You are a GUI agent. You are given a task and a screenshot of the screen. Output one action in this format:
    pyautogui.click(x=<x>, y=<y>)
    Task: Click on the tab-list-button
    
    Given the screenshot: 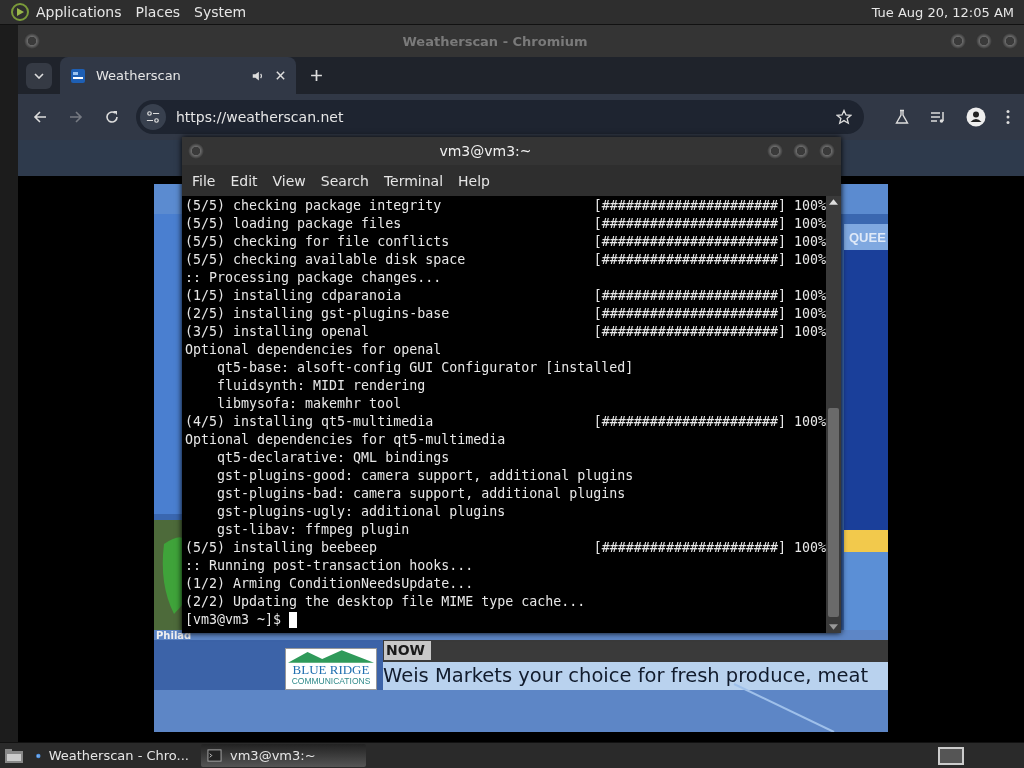 What is the action you would take?
    pyautogui.click(x=39, y=75)
    